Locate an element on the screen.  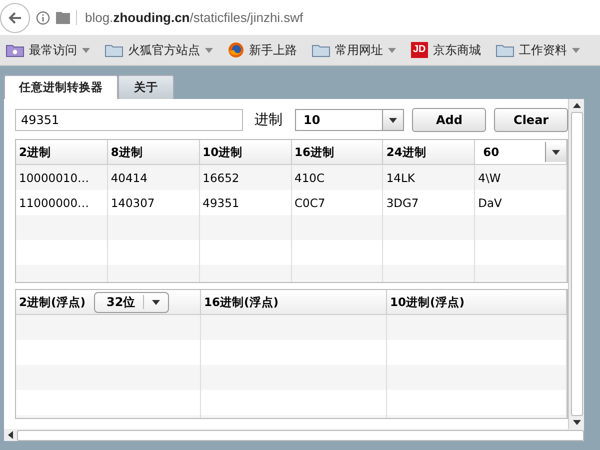
base-select: 10 is located at coordinates (349, 120).